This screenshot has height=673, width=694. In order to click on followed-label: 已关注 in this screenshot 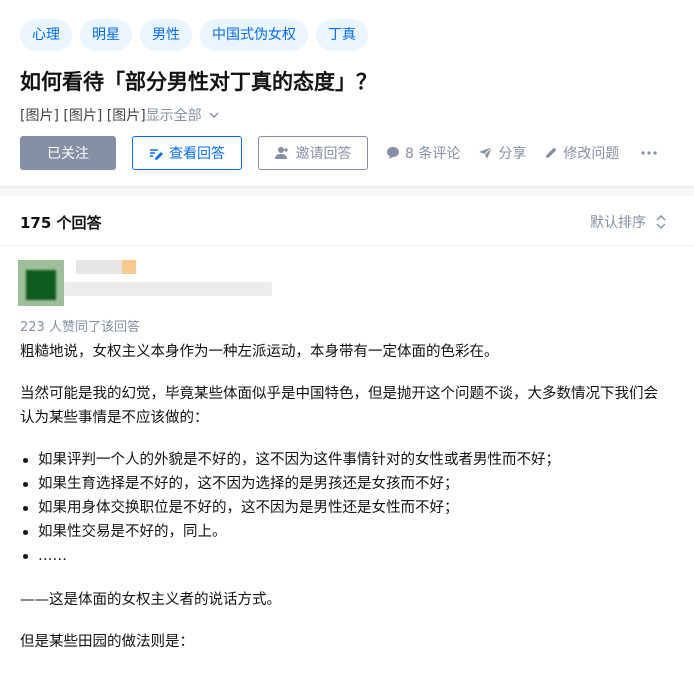, I will do `click(68, 154)`.